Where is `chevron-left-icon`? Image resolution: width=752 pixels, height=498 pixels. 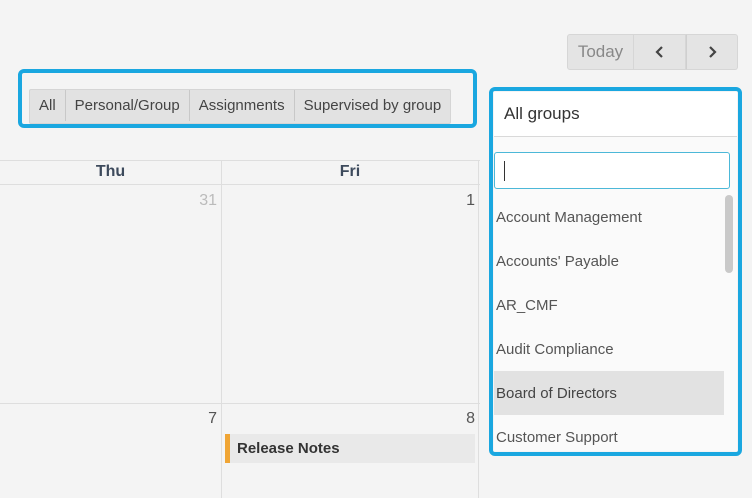 chevron-left-icon is located at coordinates (658, 52).